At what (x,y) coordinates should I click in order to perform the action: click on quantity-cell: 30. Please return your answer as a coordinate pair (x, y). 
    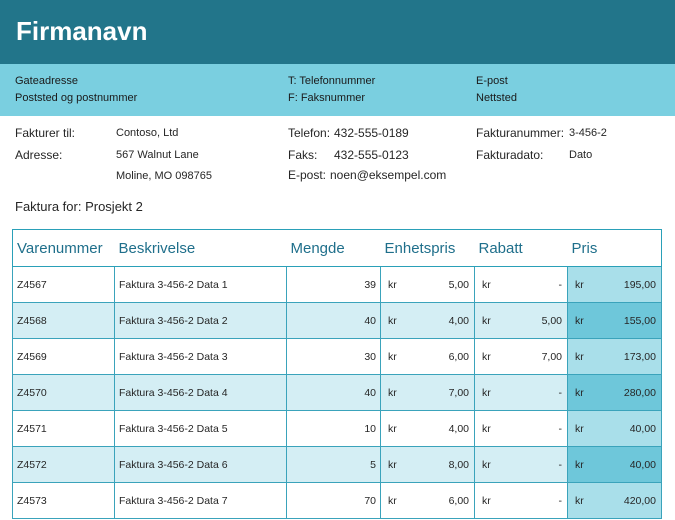
    Looking at the image, I should click on (333, 356).